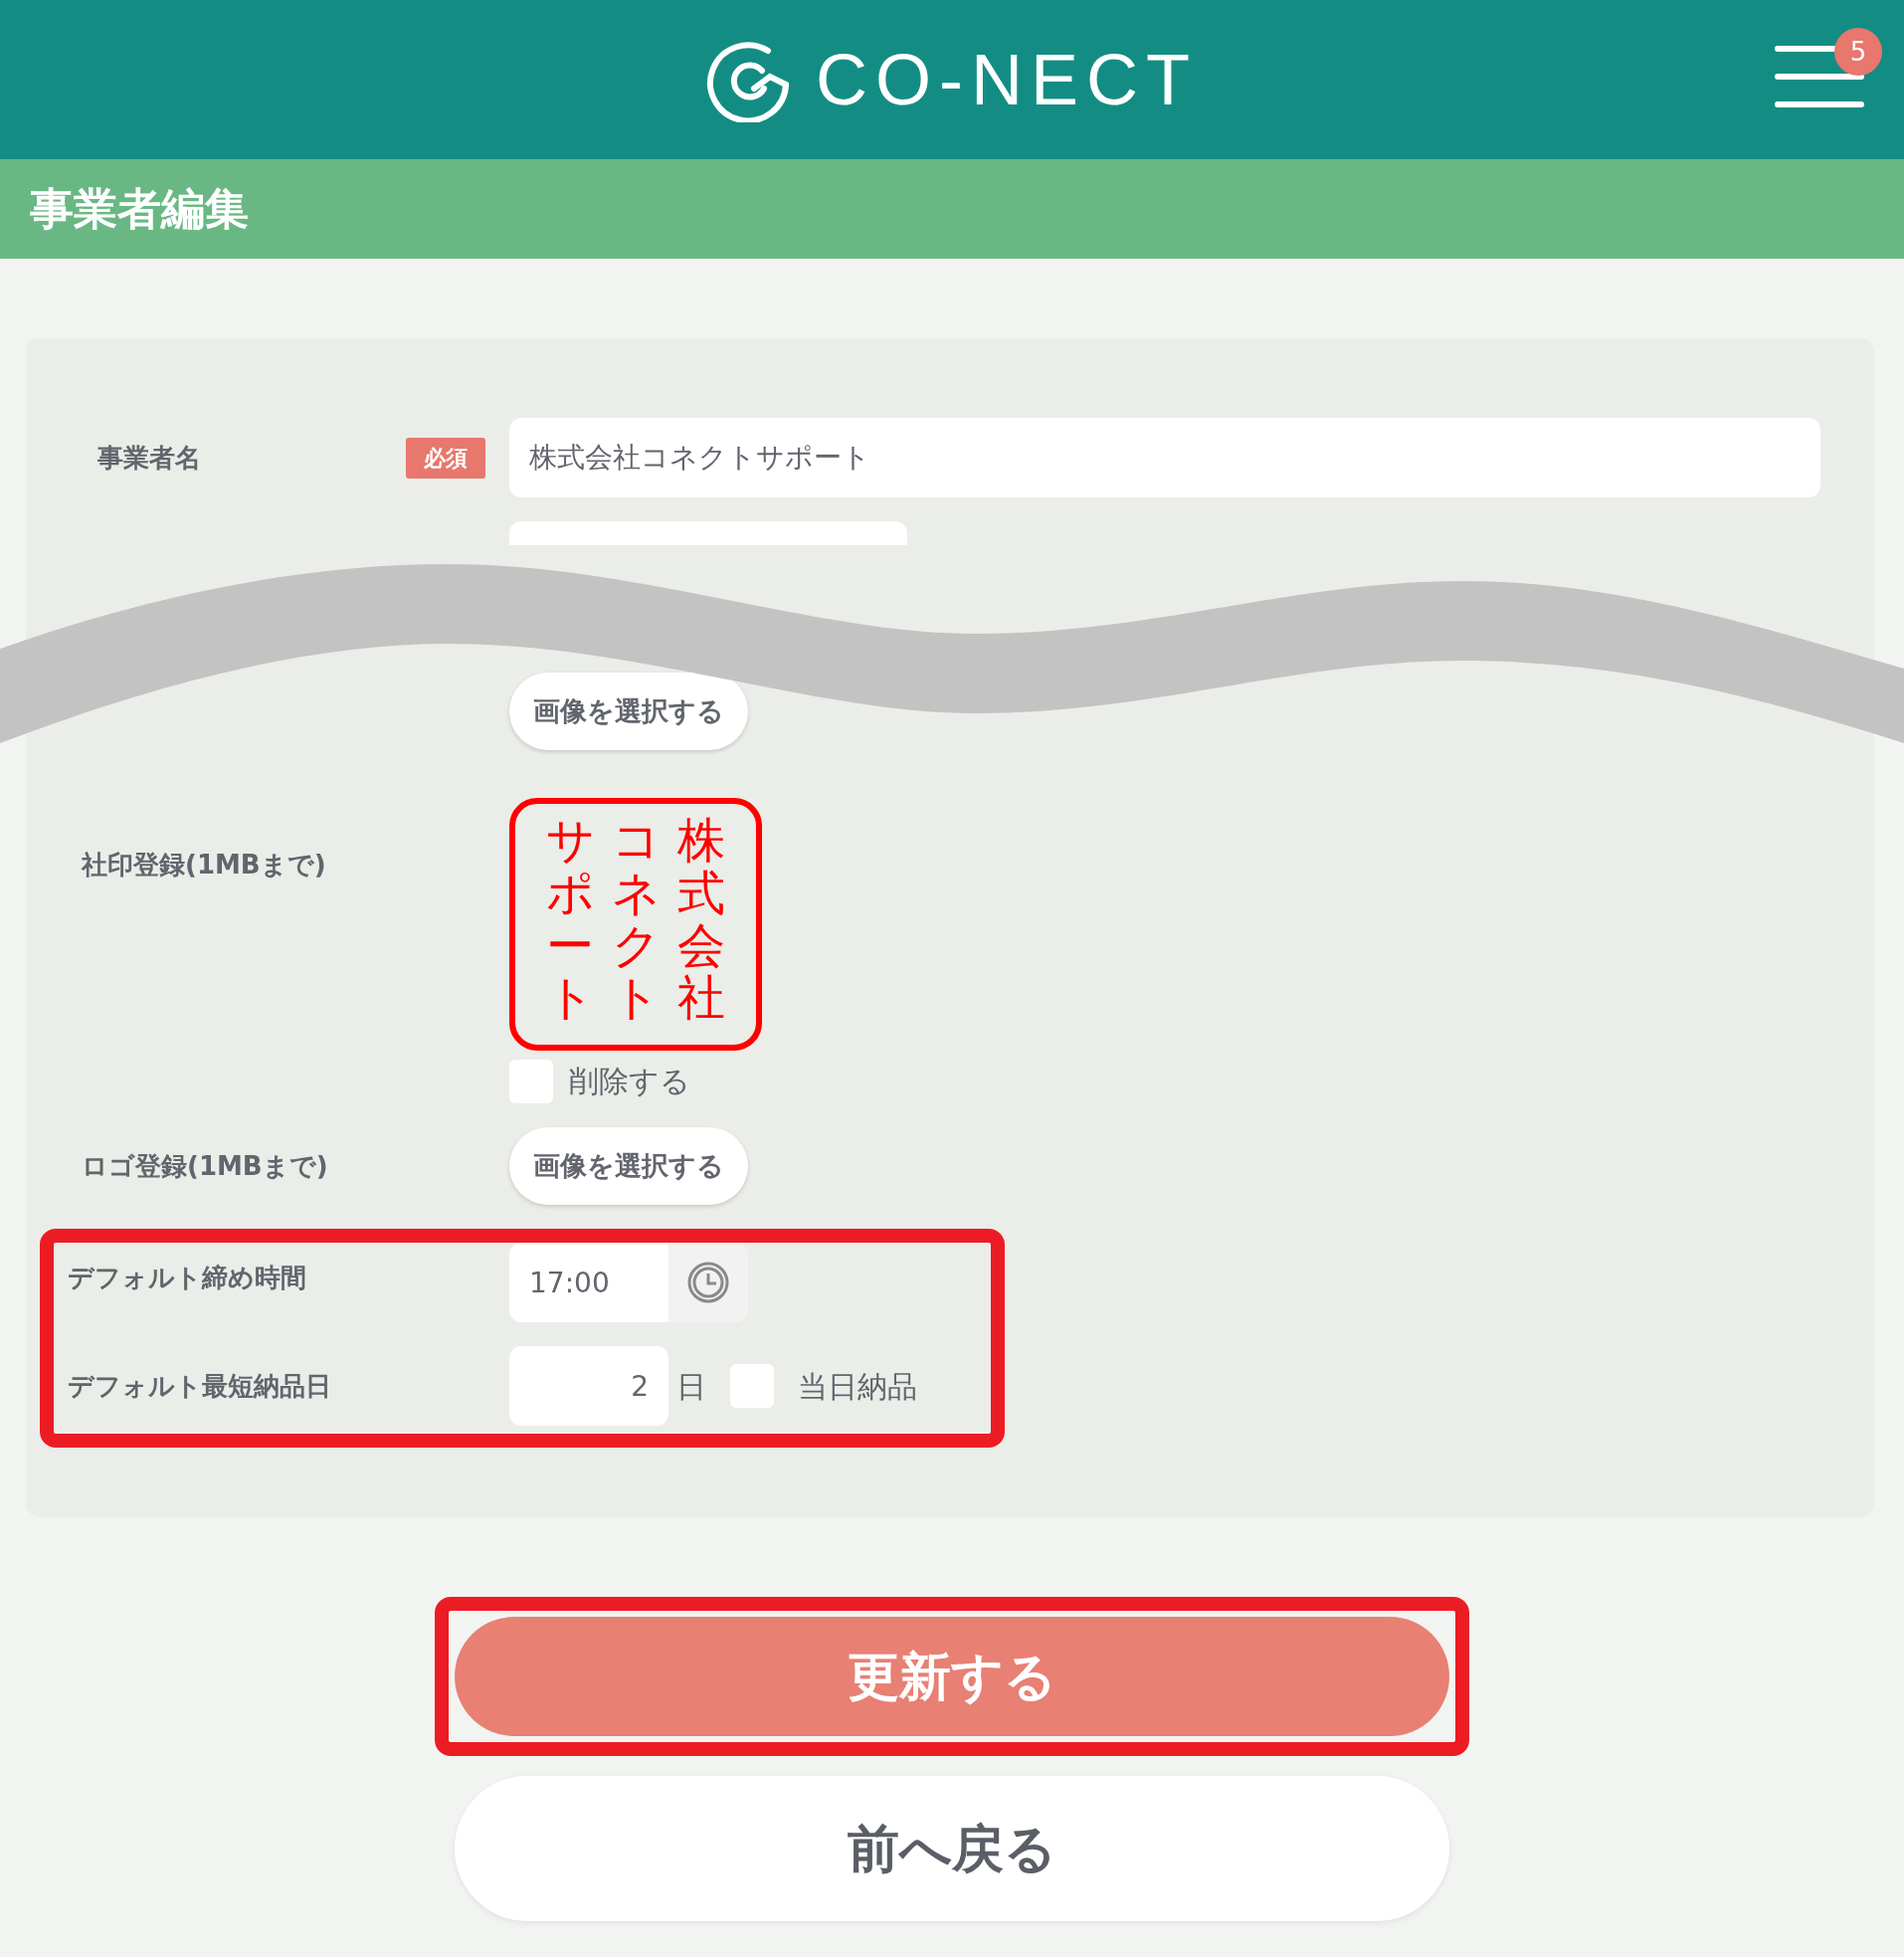 Image resolution: width=1904 pixels, height=1957 pixels. What do you see at coordinates (1007, 80) in the screenshot?
I see `logo-text: CO-NECT` at bounding box center [1007, 80].